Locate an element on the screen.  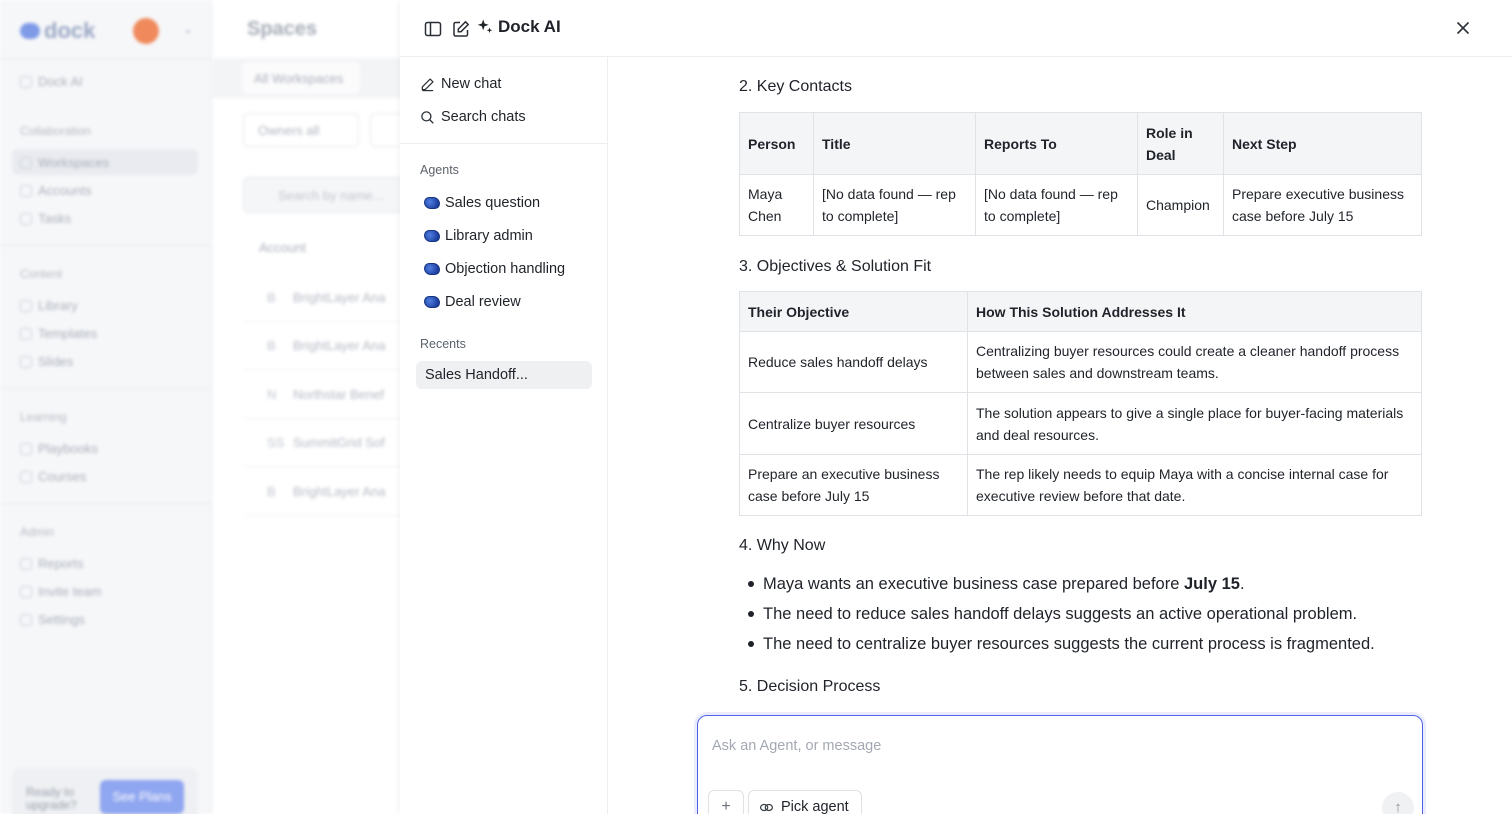
sidebar-item-invite-team: Invite team is located at coordinates (61, 591).